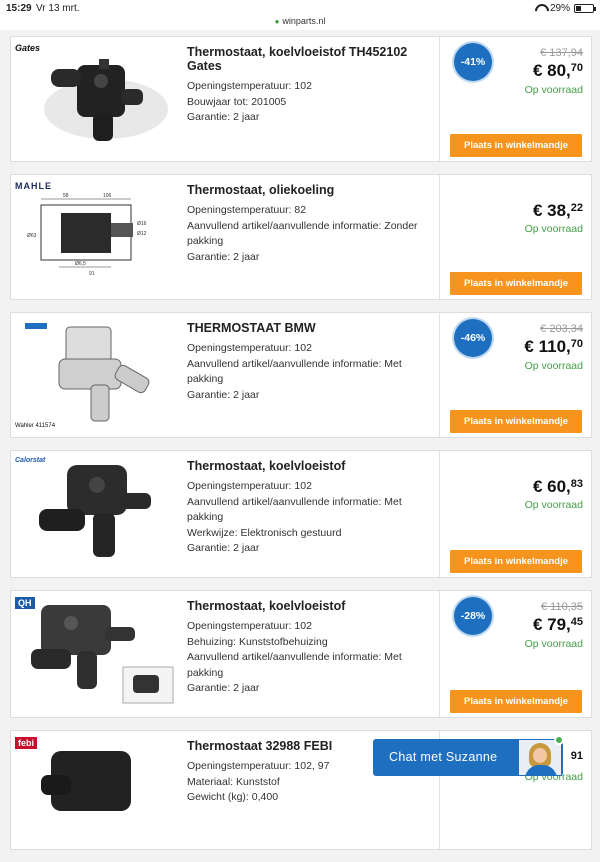 This screenshot has height=862, width=600. I want to click on product-spec: Bouwjaar tot: 201005, so click(237, 101).